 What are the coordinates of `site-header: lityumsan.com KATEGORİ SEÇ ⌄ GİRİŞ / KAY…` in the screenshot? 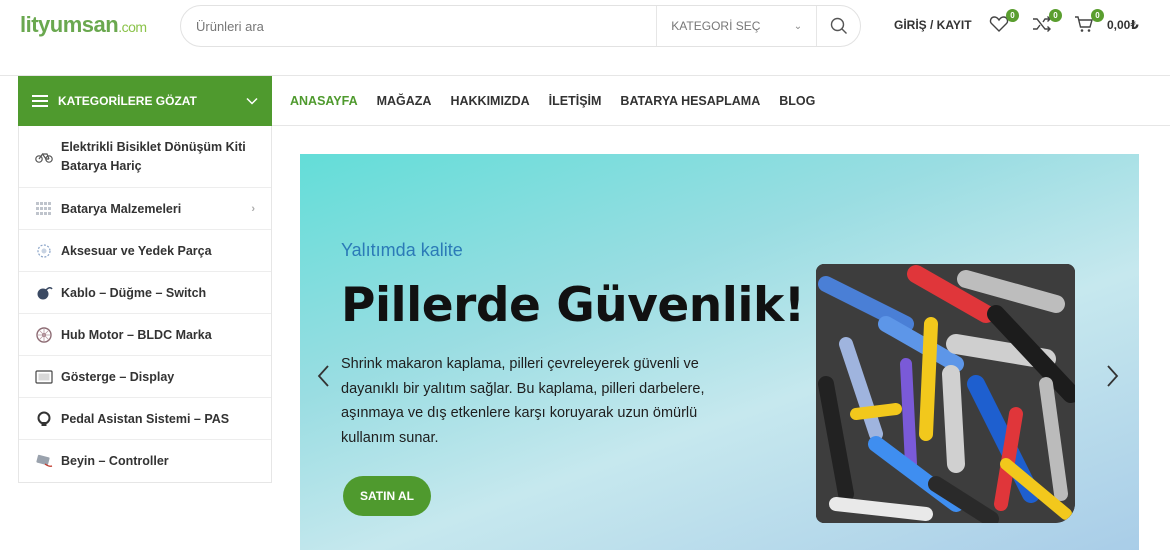 It's located at (585, 38).